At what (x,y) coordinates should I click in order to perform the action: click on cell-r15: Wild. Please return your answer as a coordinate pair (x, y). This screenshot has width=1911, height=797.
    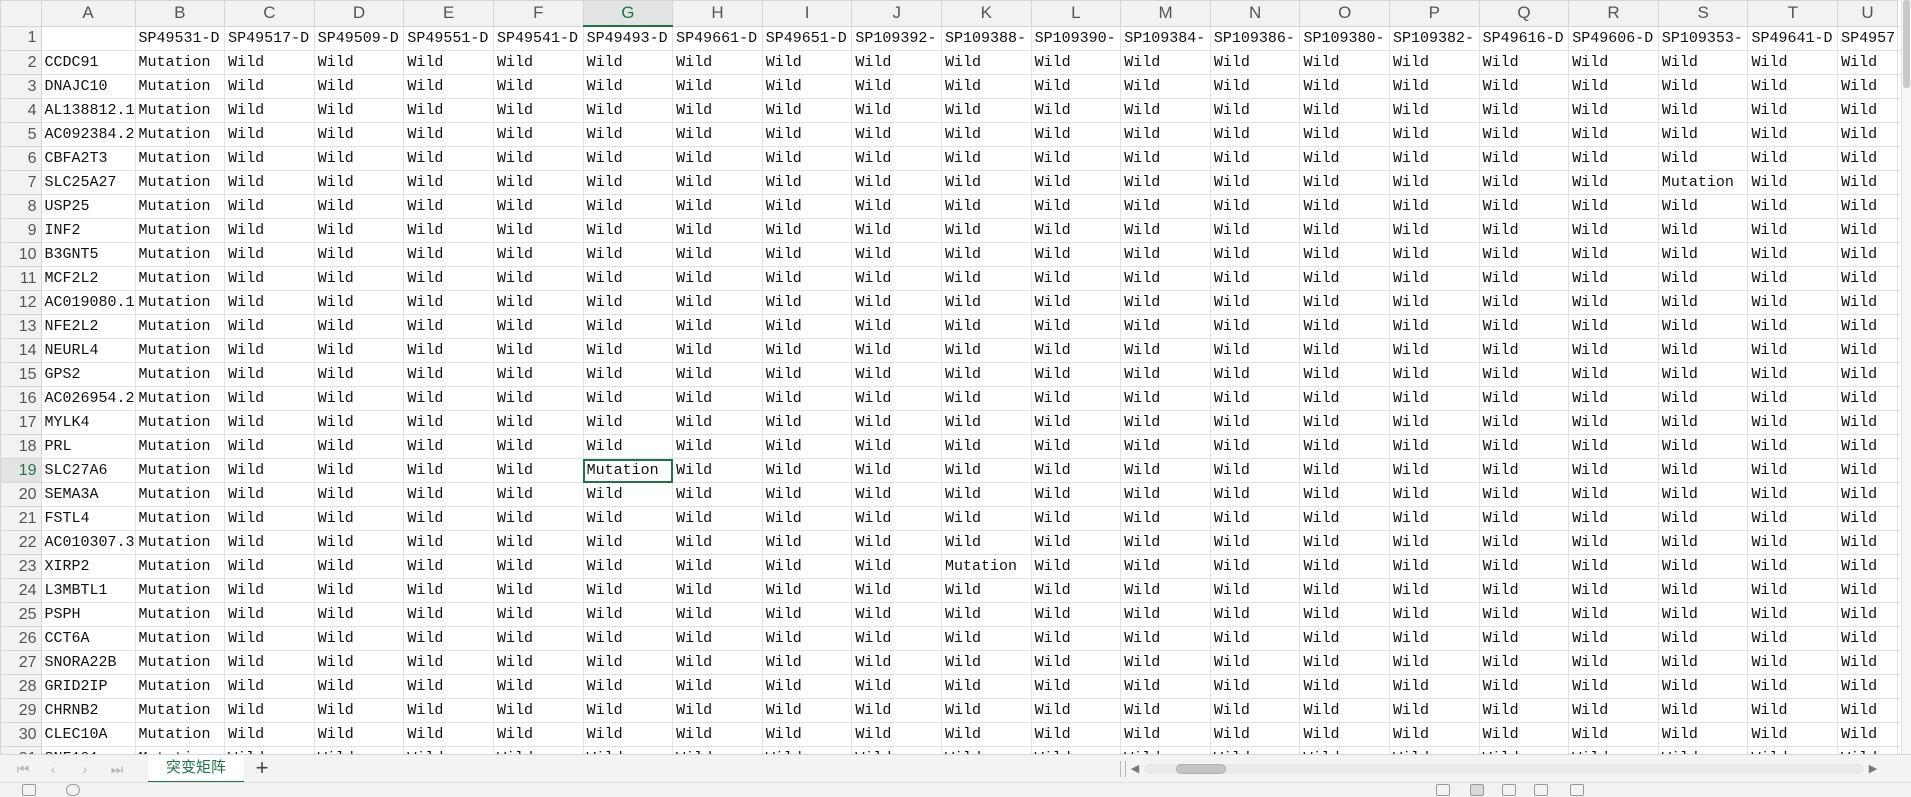
    Looking at the image, I should click on (1613, 374).